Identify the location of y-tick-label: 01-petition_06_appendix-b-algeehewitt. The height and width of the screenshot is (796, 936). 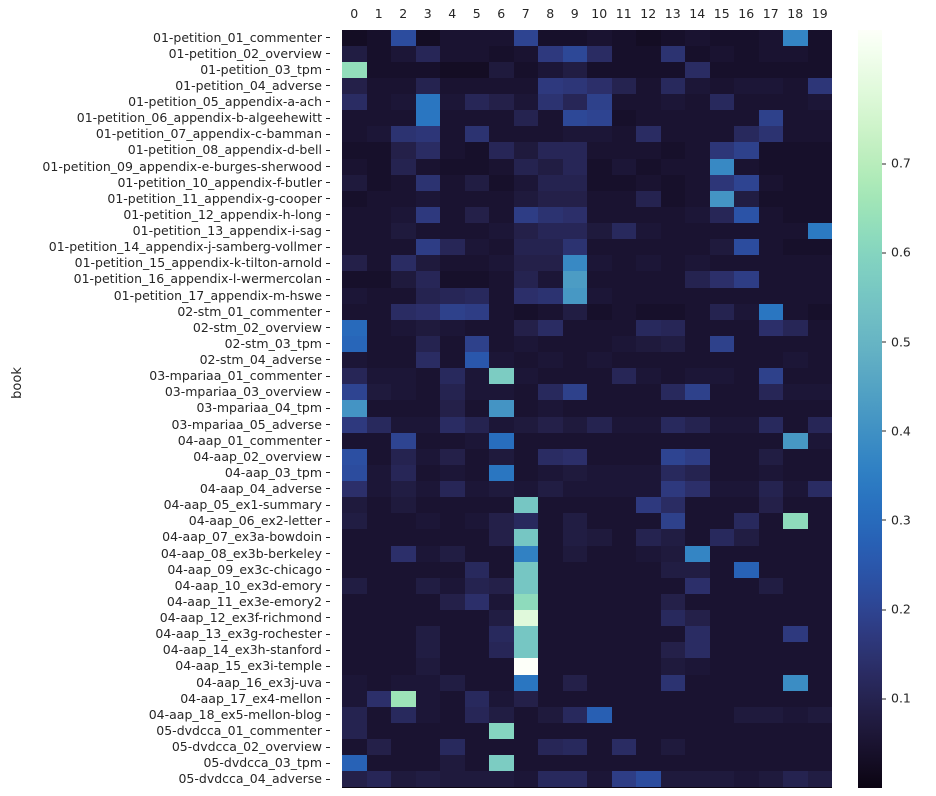
(165, 118).